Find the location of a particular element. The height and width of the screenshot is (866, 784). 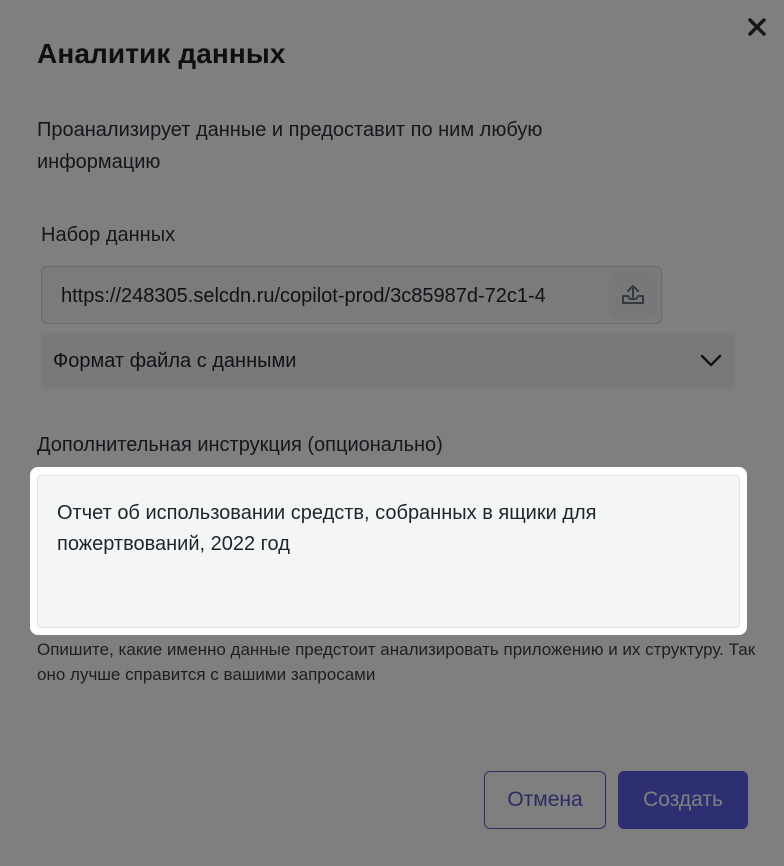

close-icon is located at coordinates (757, 27).